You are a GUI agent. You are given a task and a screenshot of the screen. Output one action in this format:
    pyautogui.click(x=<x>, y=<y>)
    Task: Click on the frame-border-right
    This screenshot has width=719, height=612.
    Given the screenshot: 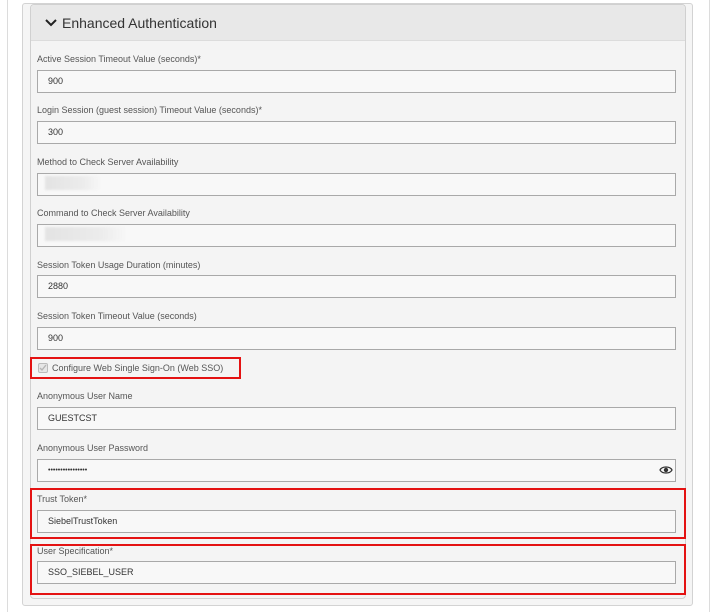 What is the action you would take?
    pyautogui.click(x=709, y=306)
    